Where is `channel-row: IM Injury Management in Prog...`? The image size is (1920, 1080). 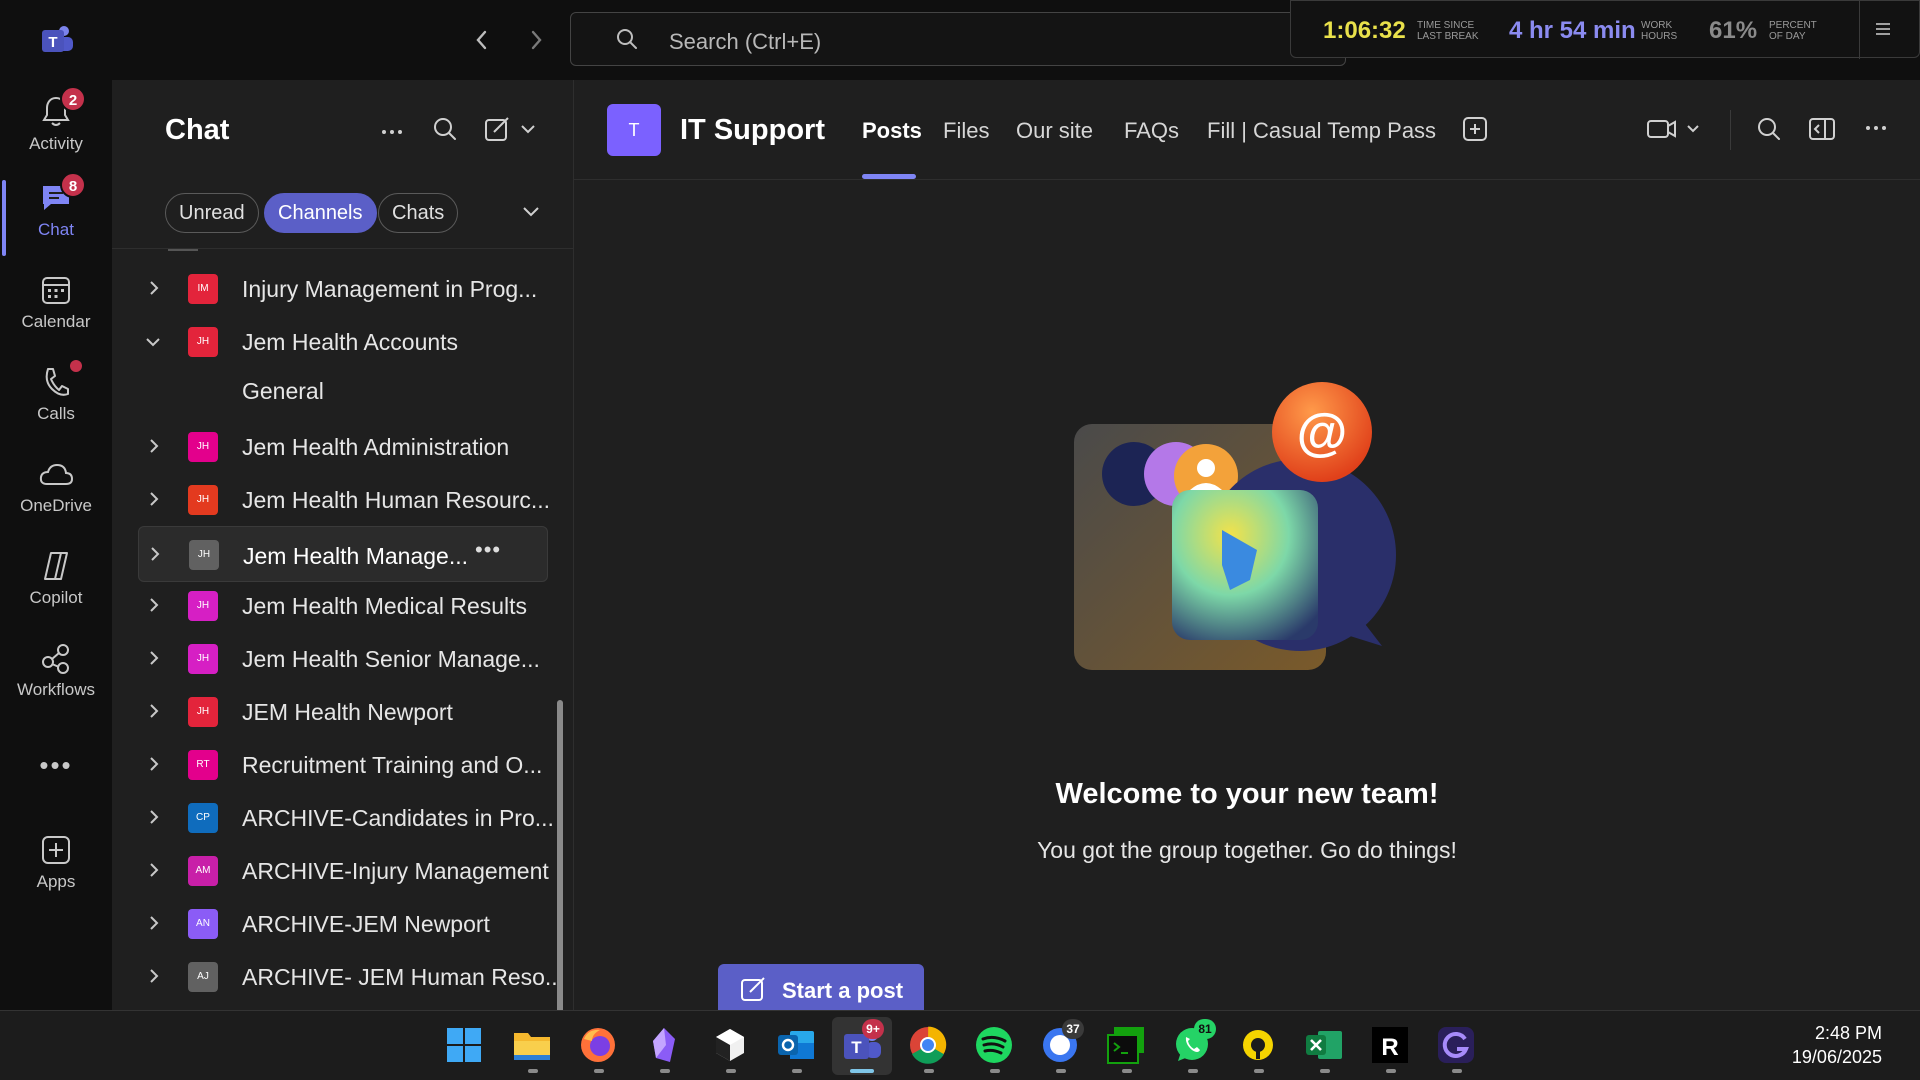 channel-row: IM Injury Management in Prog... is located at coordinates (343, 288).